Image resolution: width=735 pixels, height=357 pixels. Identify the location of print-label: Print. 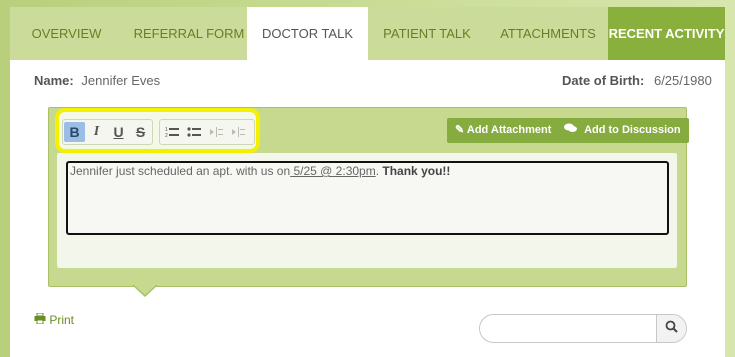
(62, 320).